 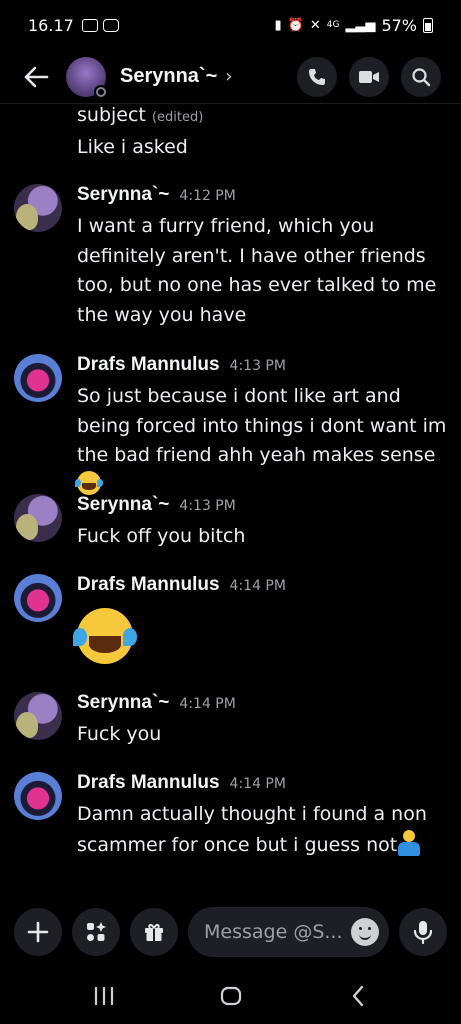 I want to click on gift-button, so click(x=154, y=932).